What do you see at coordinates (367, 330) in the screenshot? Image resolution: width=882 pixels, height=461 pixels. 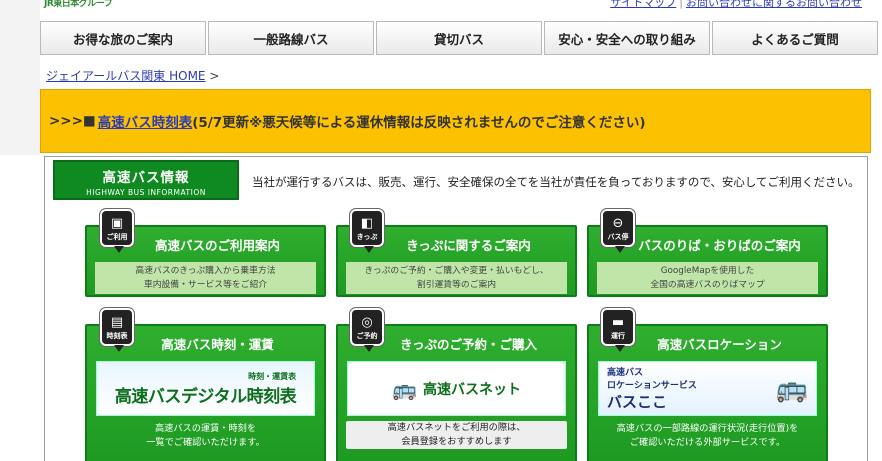 I see `reservation-icon: ◎ ご予約` at bounding box center [367, 330].